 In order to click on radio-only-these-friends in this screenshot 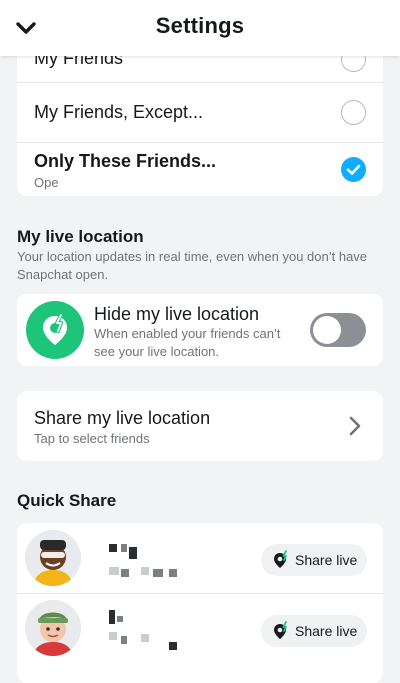, I will do `click(353, 169)`.